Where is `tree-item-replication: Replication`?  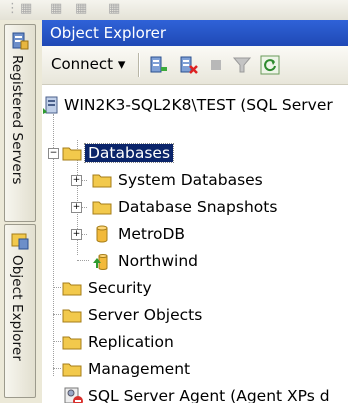 tree-item-replication: Replication is located at coordinates (118, 342).